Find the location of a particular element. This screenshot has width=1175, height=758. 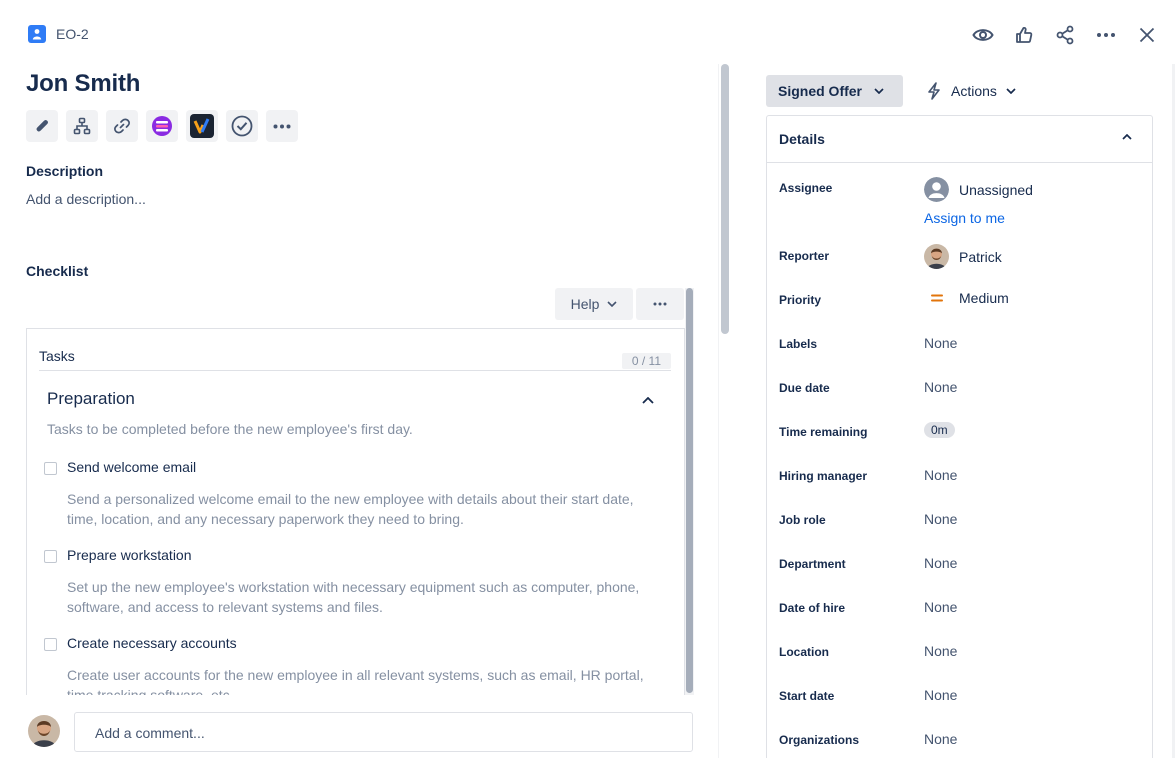

field-label-reporter: Reporter is located at coordinates (804, 256).